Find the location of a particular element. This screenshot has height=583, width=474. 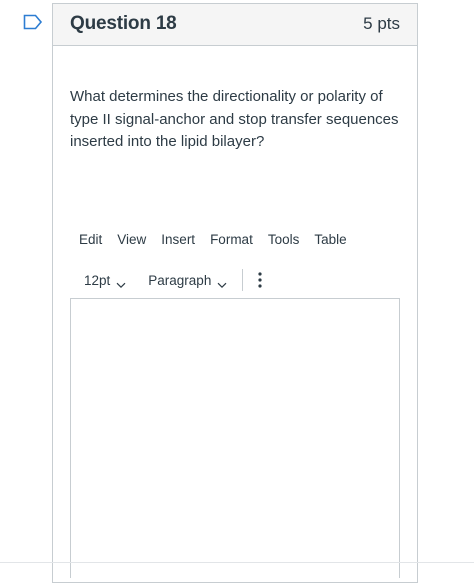

font-size-dropdown: 12pt is located at coordinates (105, 280).